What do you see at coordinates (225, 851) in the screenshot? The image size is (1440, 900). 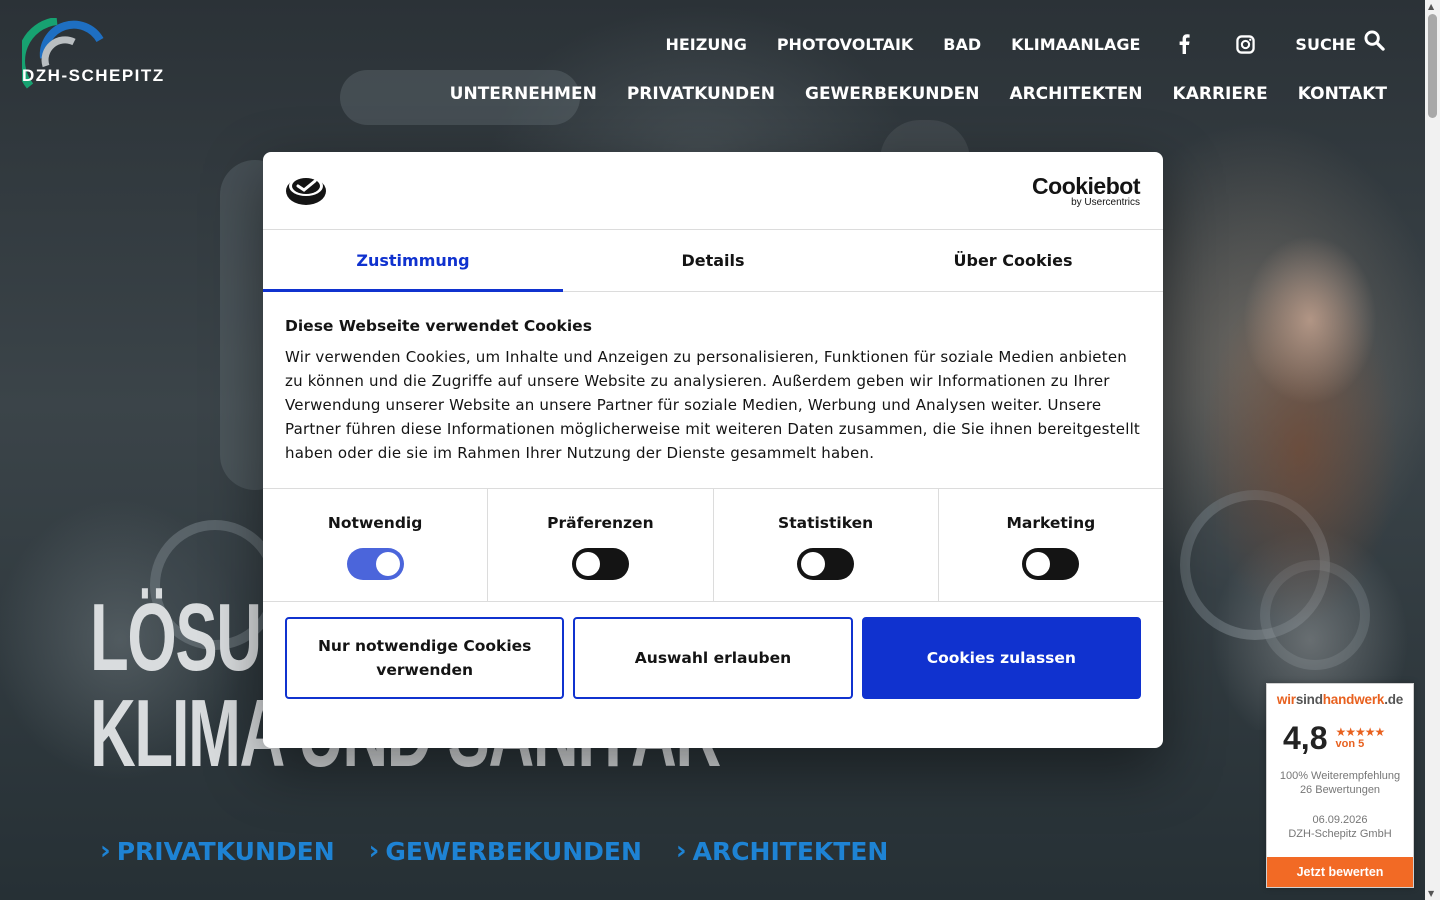 I see `hero-link-label: PRIVATKUNDEN` at bounding box center [225, 851].